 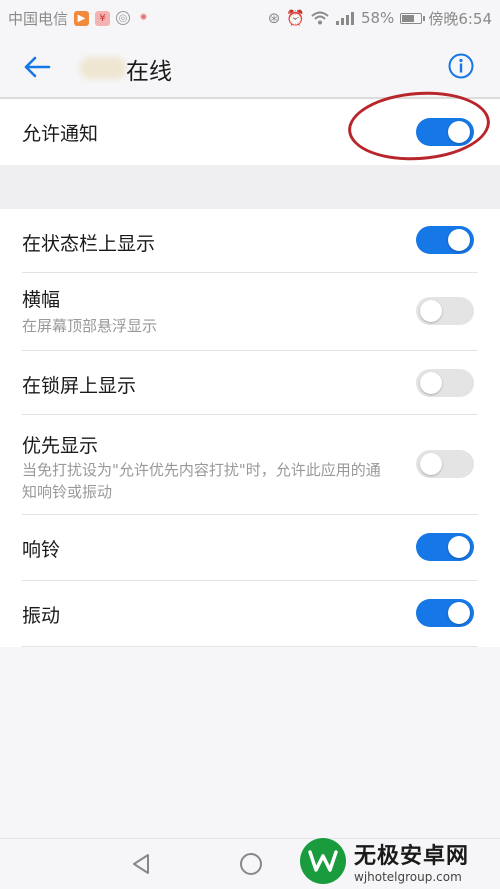 I want to click on setting-label: 响铃, so click(x=41, y=550).